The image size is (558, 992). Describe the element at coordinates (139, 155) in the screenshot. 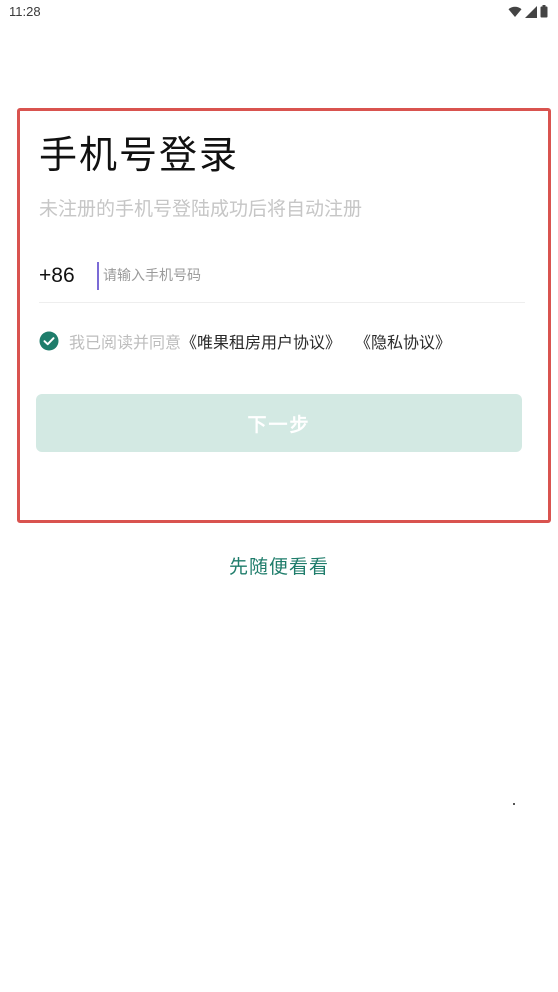

I see `page-title: 手机号登录` at that location.